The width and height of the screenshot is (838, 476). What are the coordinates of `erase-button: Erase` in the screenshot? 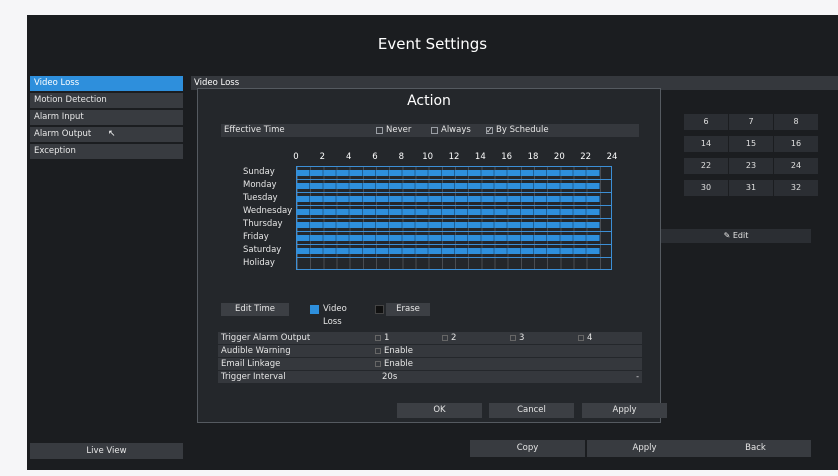 It's located at (408, 309).